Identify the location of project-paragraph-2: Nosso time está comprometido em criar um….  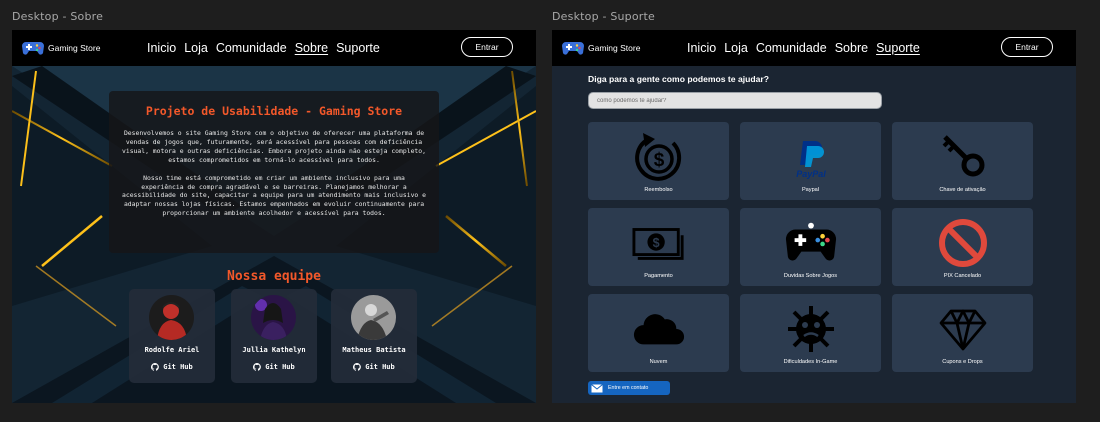
(274, 195).